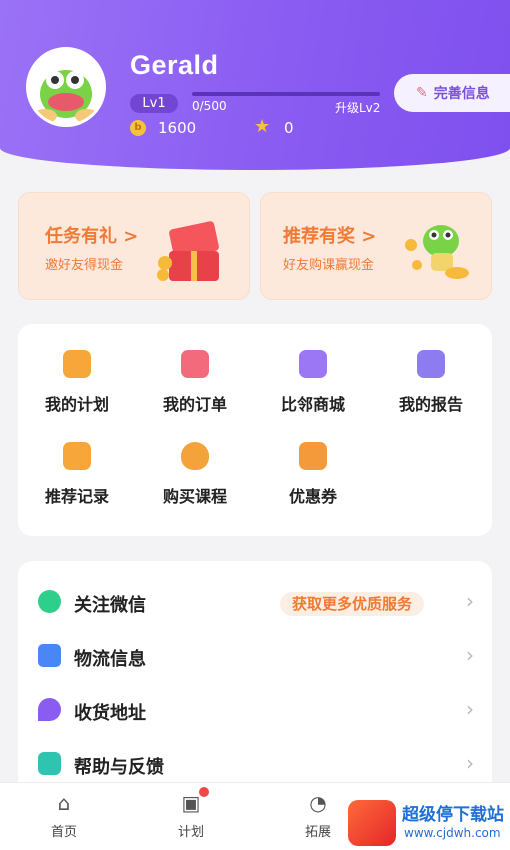 The width and height of the screenshot is (510, 850). What do you see at coordinates (431, 364) in the screenshot?
I see `report-icon` at bounding box center [431, 364].